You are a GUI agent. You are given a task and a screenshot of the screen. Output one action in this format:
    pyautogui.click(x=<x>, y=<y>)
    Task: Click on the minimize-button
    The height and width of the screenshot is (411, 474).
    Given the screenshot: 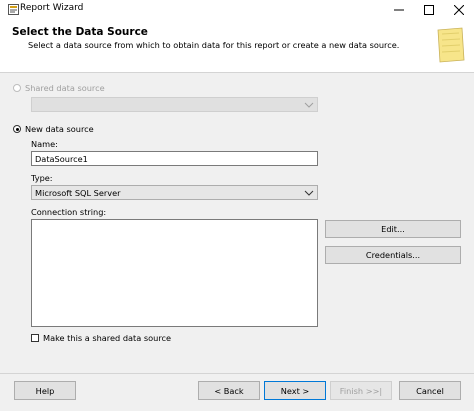 What is the action you would take?
    pyautogui.click(x=399, y=10)
    